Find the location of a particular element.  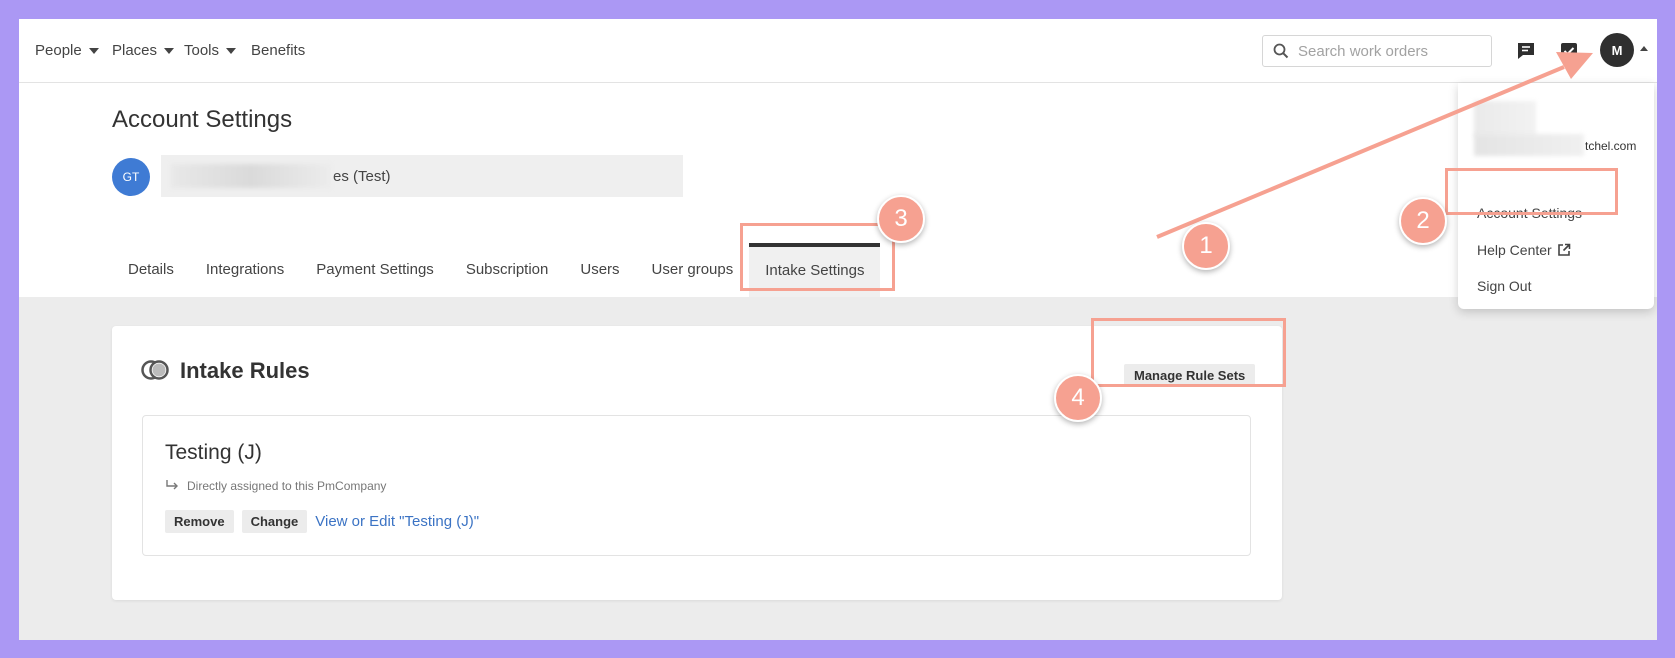

messages-icon is located at coordinates (1526, 51).